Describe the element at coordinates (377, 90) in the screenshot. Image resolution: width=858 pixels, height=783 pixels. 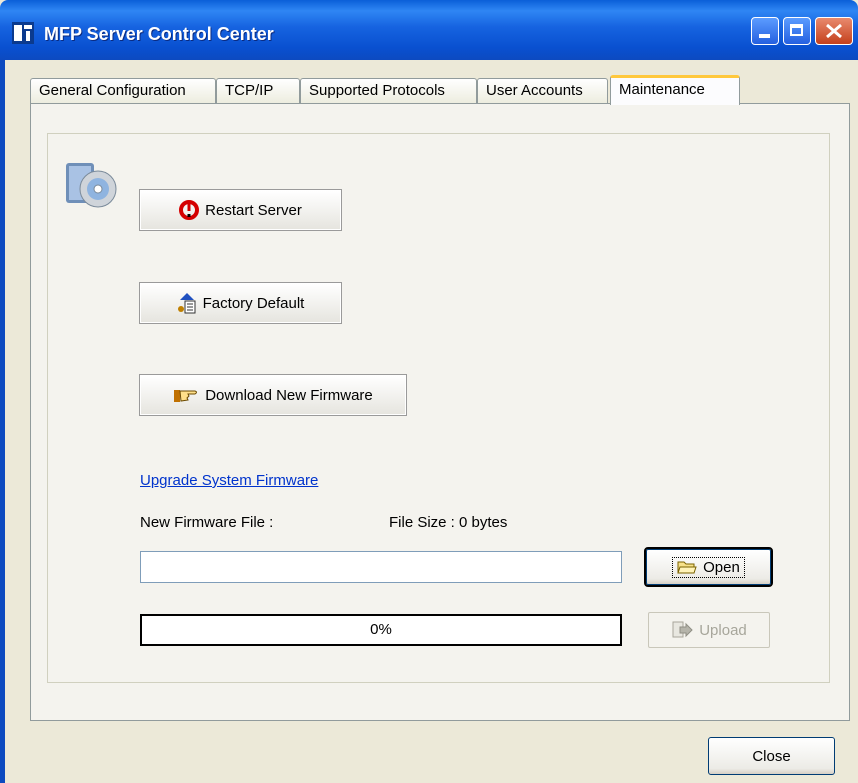
I see `tab-label: Supported Protocols` at that location.